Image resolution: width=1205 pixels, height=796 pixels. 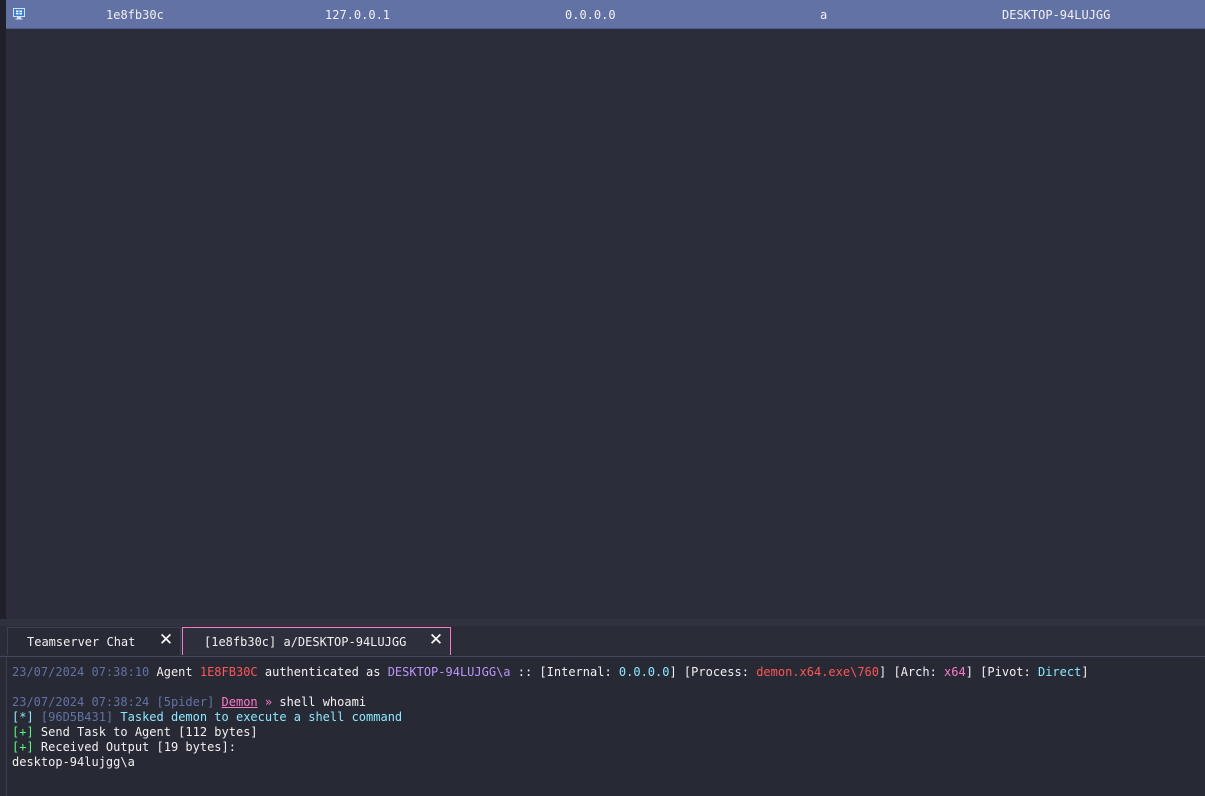 What do you see at coordinates (81, 702) in the screenshot?
I see `timestamp: 23/07/2024 07:38:24` at bounding box center [81, 702].